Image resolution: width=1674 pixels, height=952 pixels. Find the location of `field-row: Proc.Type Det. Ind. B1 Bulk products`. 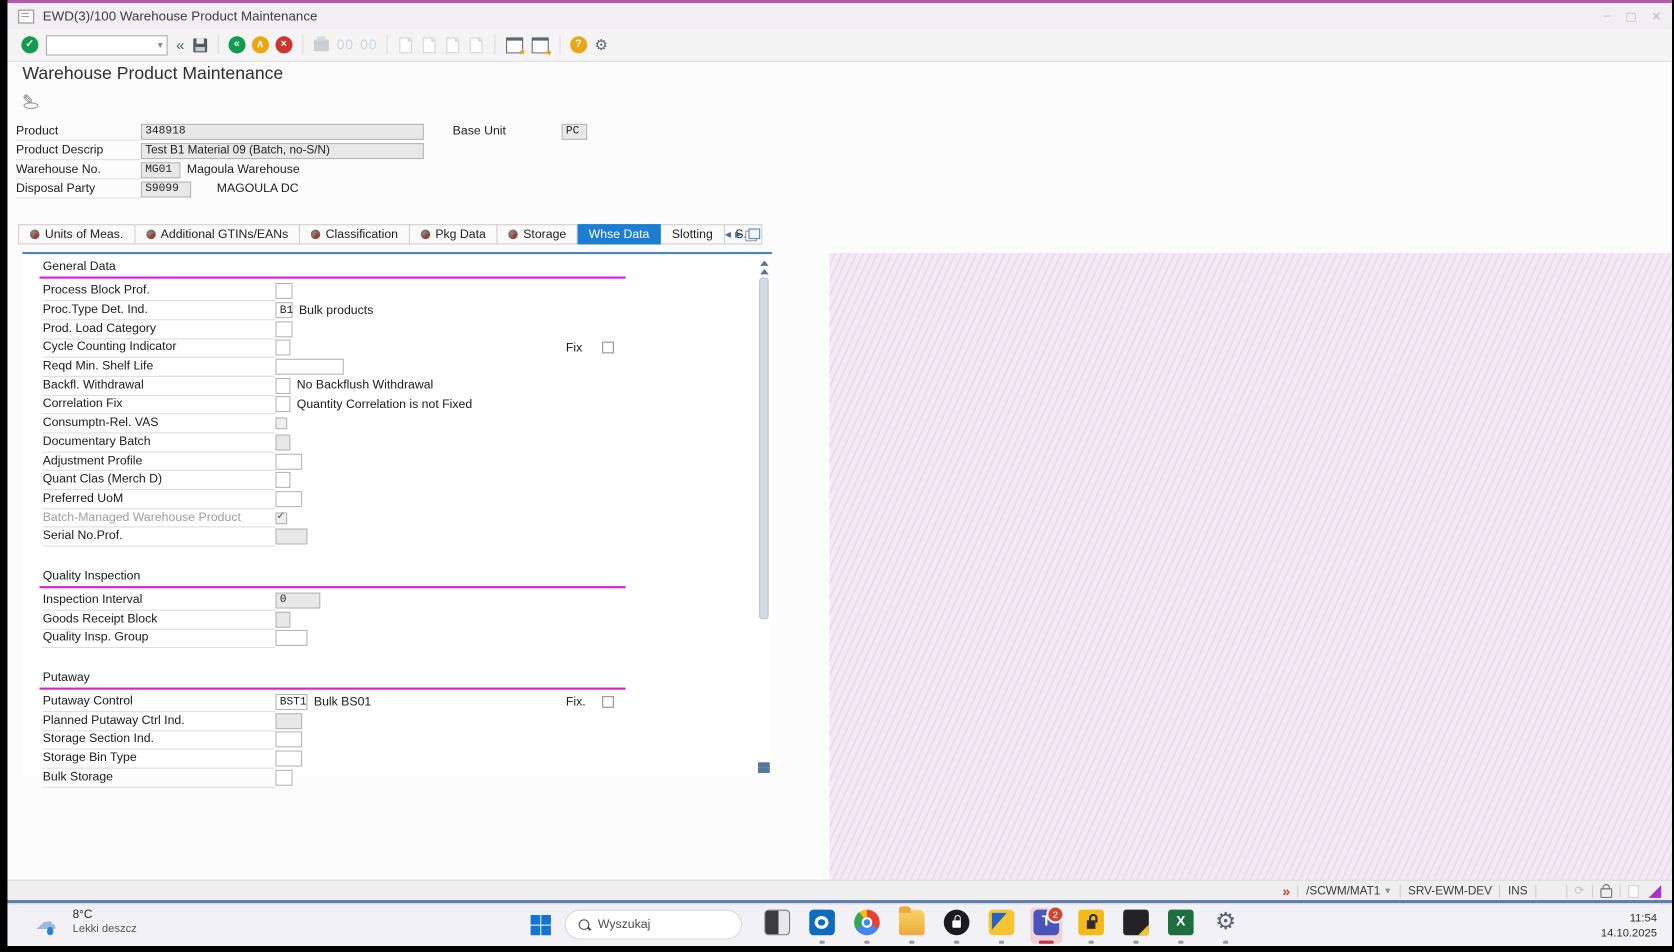

field-row: Proc.Type Det. Ind. B1 Bulk products is located at coordinates (407, 311).